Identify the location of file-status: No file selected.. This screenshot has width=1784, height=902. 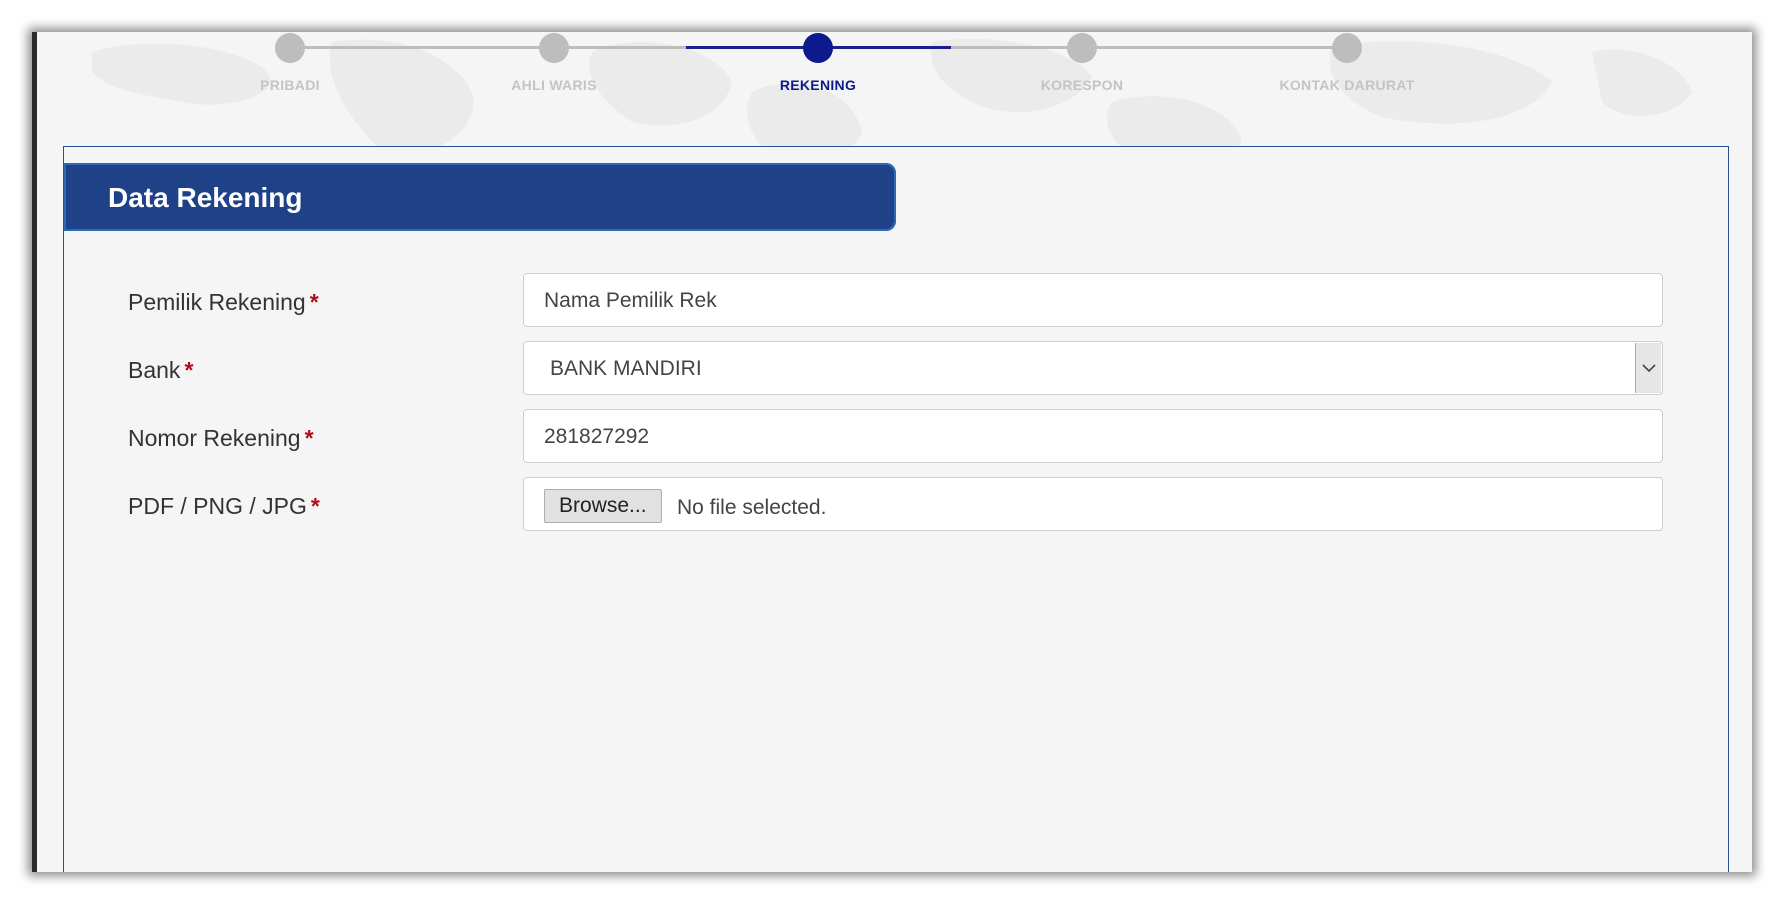
(752, 507).